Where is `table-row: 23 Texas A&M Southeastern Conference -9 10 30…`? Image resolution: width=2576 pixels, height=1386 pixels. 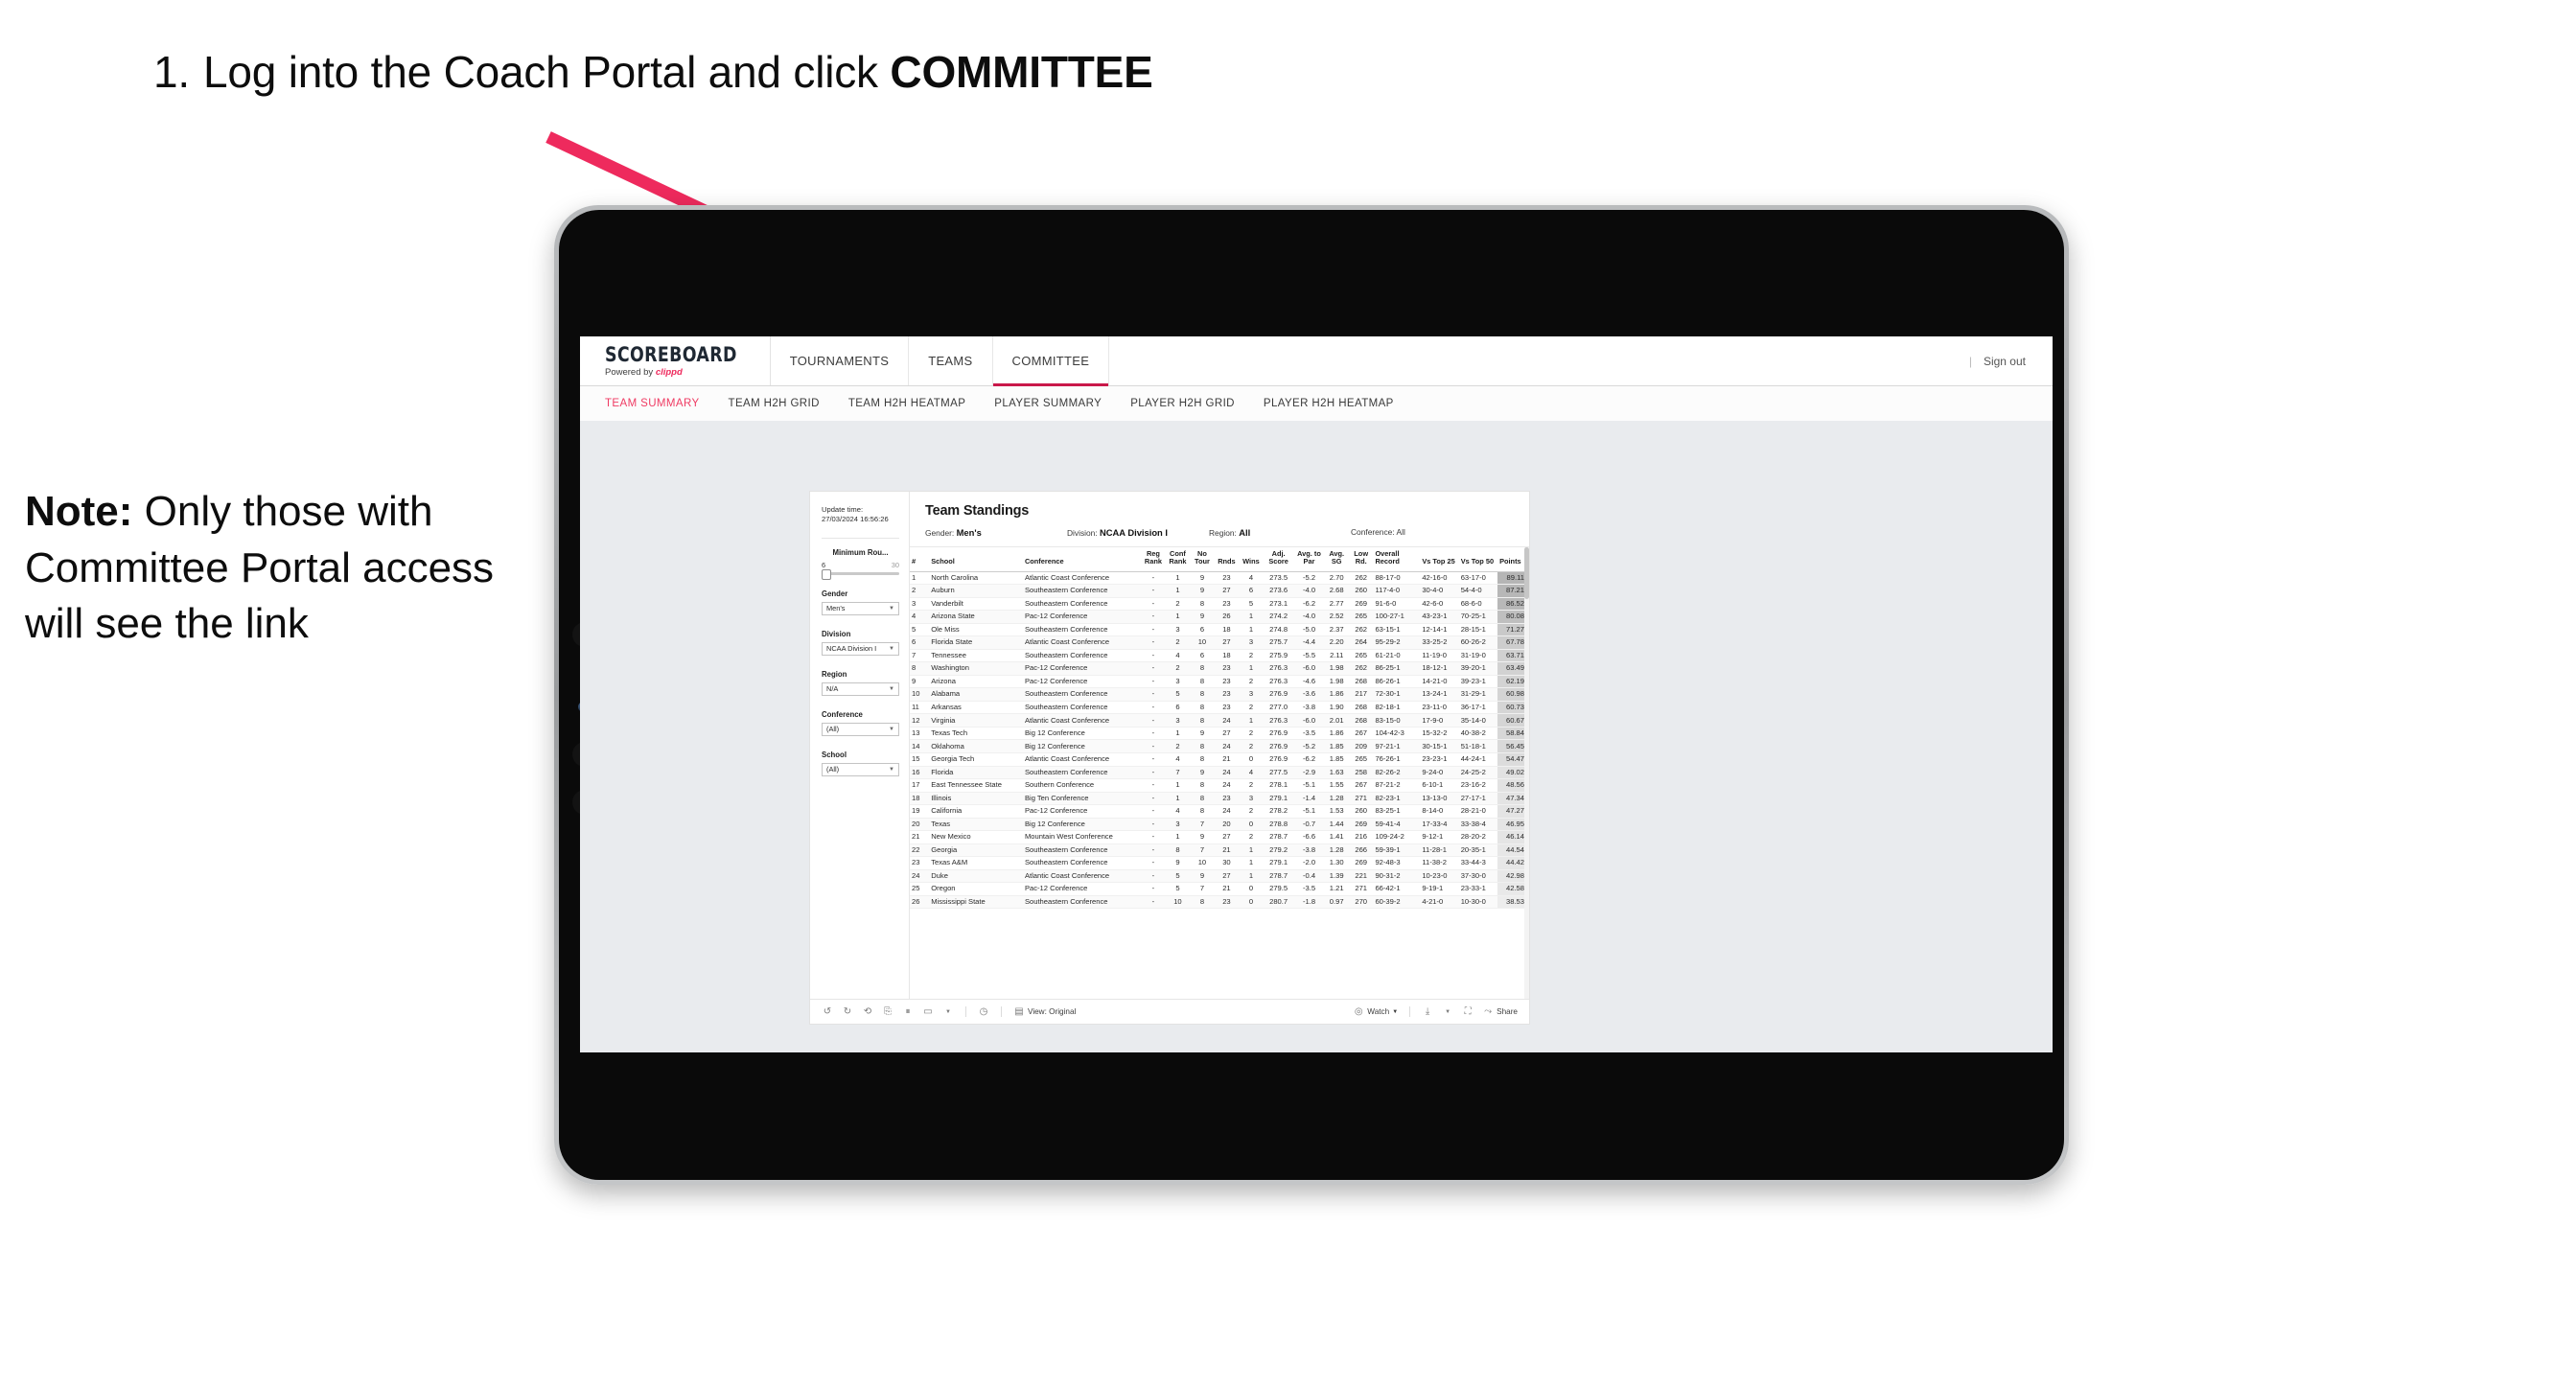 table-row: 23 Texas A&M Southeastern Conference -9 10 30… is located at coordinates (1219, 863).